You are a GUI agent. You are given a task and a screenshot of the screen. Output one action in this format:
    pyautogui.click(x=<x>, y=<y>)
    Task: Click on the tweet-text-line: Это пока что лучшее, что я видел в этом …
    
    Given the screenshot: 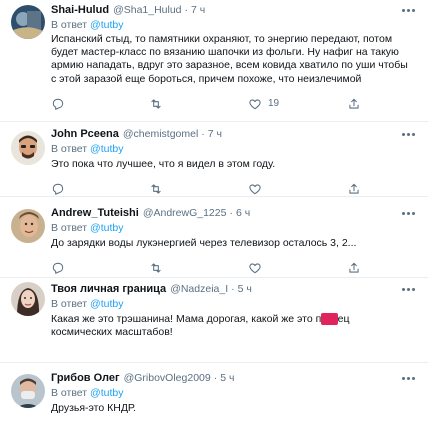 What is the action you would take?
    pyautogui.click(x=163, y=164)
    